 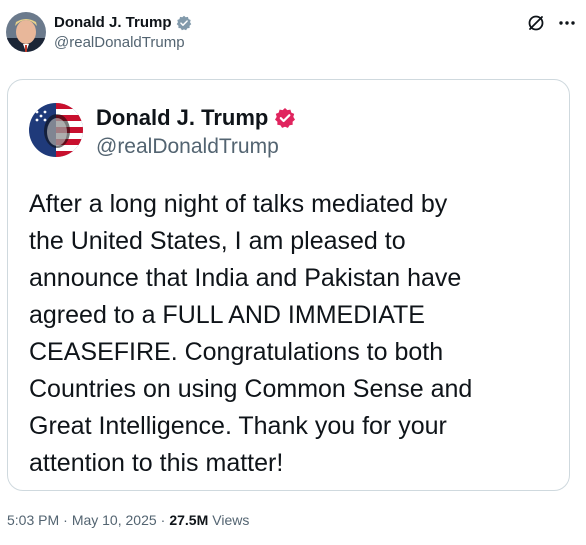 I want to click on post-date: May 10, 2025, so click(x=114, y=520).